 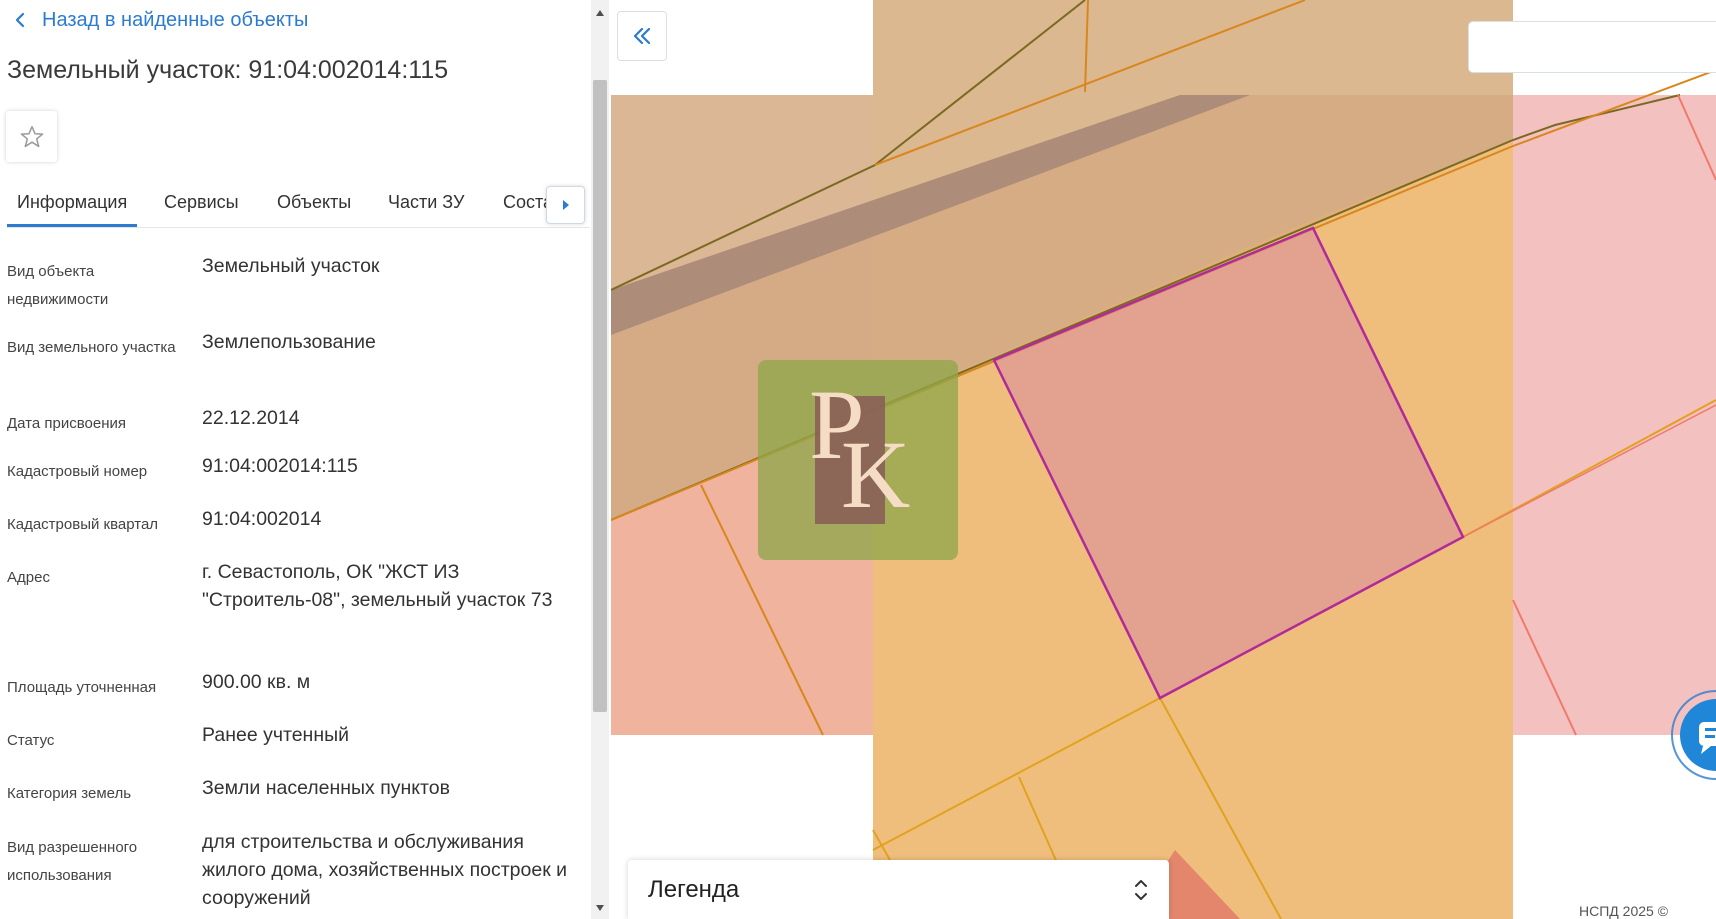 I want to click on property-value: 91:04:002014, so click(x=262, y=519).